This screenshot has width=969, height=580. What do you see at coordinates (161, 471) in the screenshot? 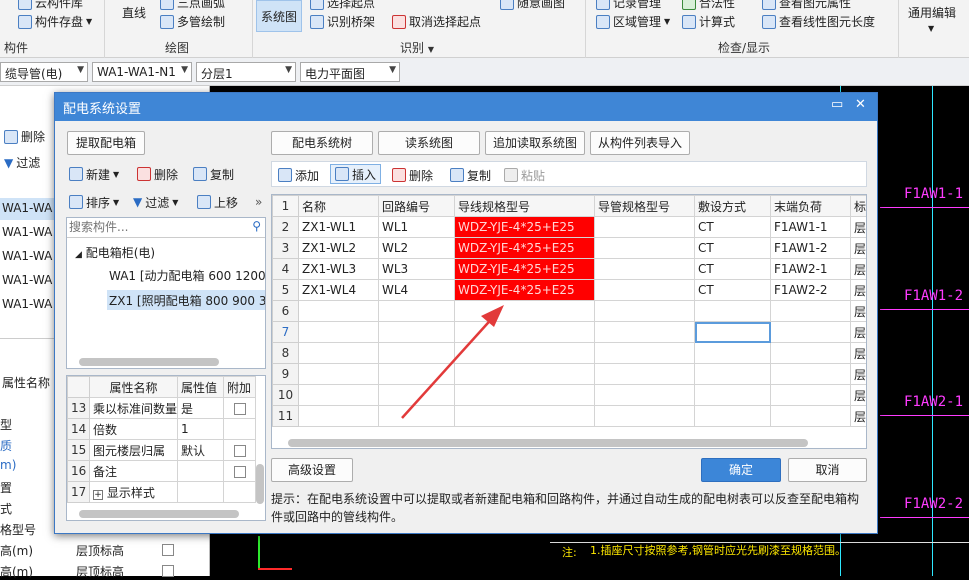
I see `table-row: 16 备注` at bounding box center [161, 471].